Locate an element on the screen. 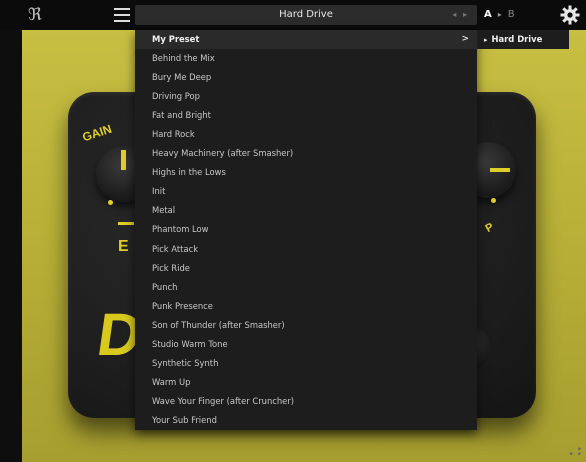  preset-item: Your Sub Friend is located at coordinates (306, 420).